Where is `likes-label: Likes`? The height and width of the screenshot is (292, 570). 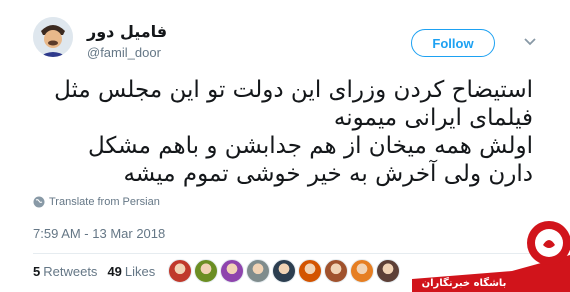 likes-label: Likes is located at coordinates (140, 271).